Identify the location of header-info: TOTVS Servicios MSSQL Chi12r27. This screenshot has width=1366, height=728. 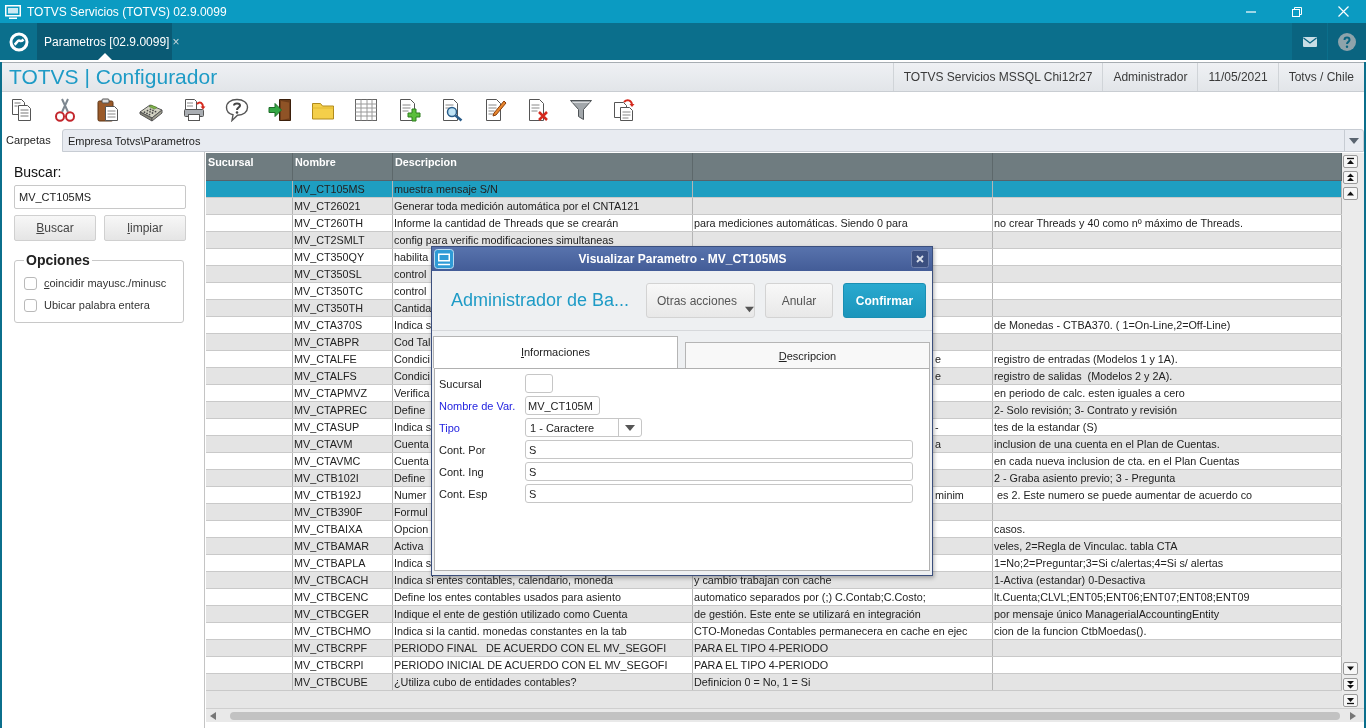
(997, 77).